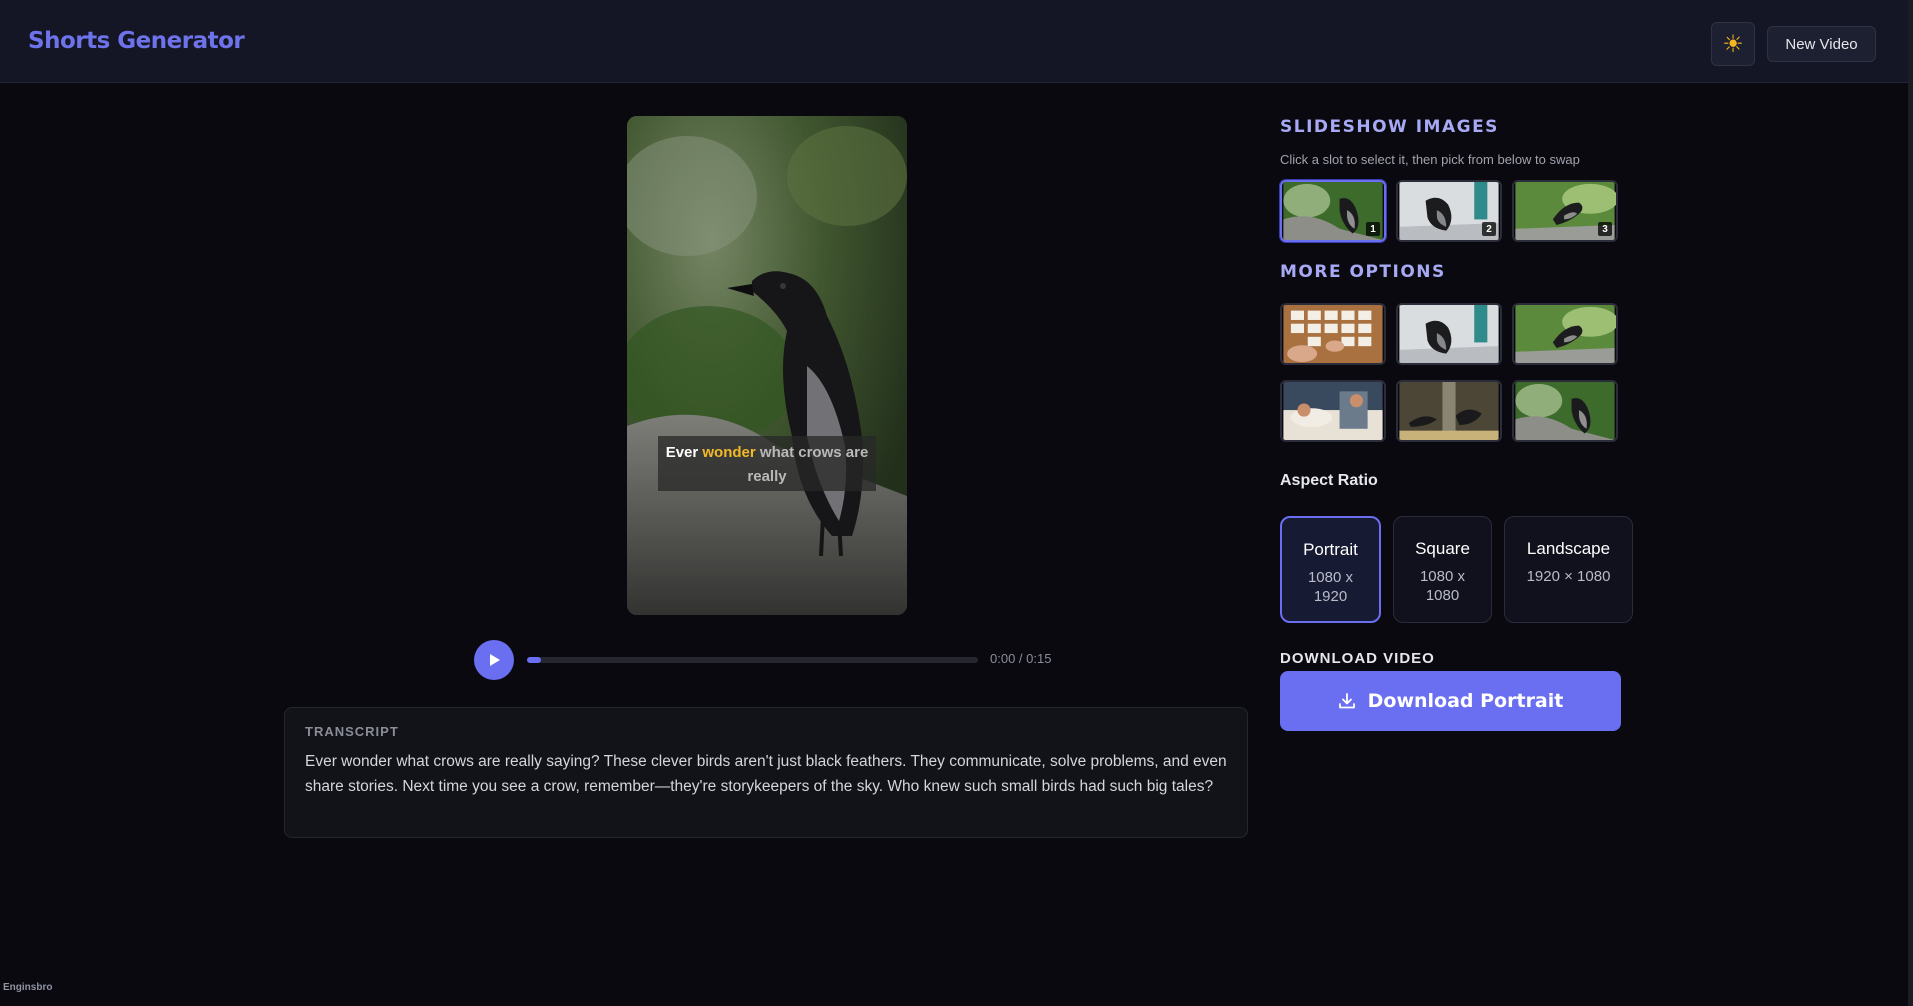 This screenshot has width=1913, height=1006. I want to click on slot-number: 3, so click(1605, 229).